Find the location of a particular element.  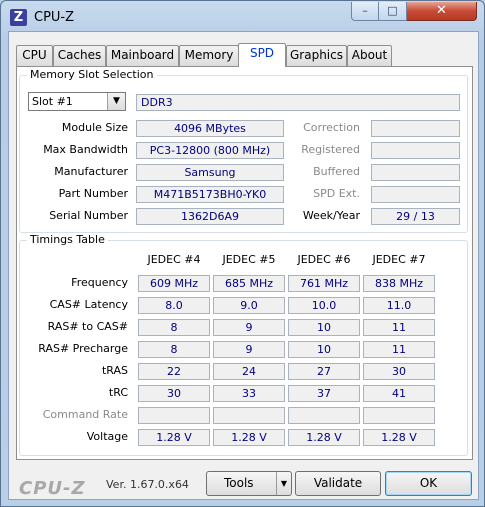

tab-about: About is located at coordinates (369, 55).